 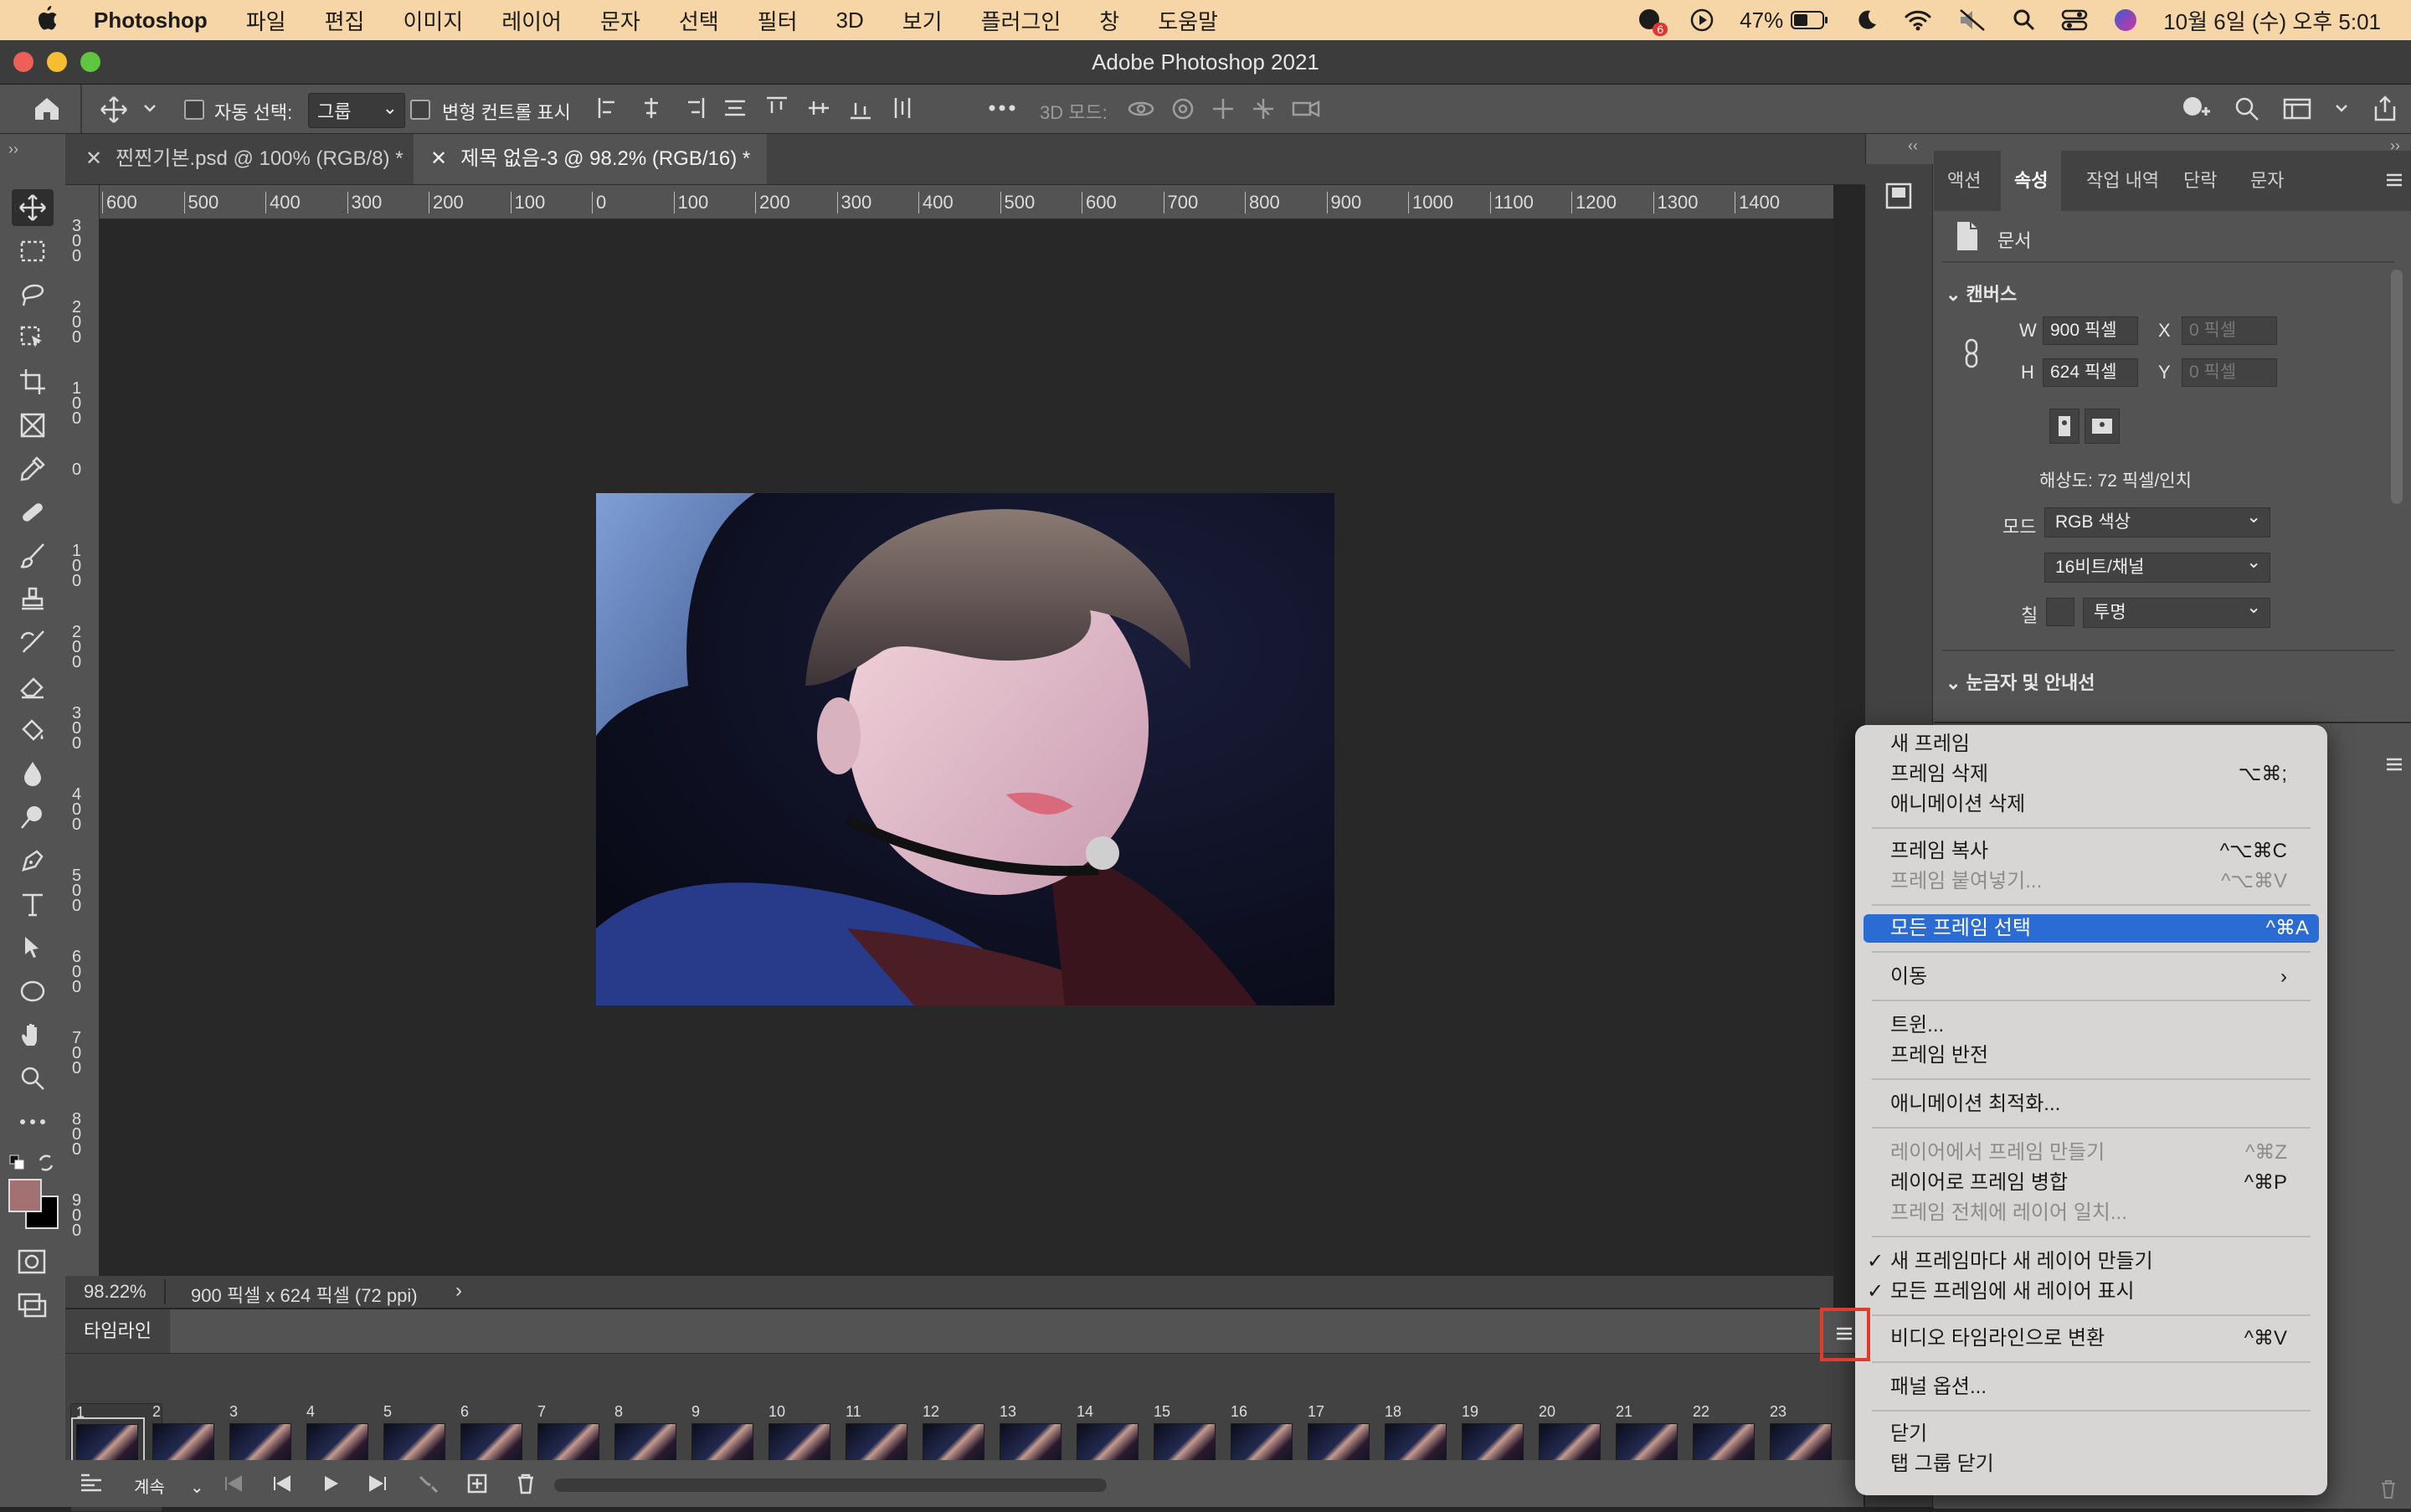 What do you see at coordinates (282, 1483) in the screenshot?
I see `previous-frame-icon` at bounding box center [282, 1483].